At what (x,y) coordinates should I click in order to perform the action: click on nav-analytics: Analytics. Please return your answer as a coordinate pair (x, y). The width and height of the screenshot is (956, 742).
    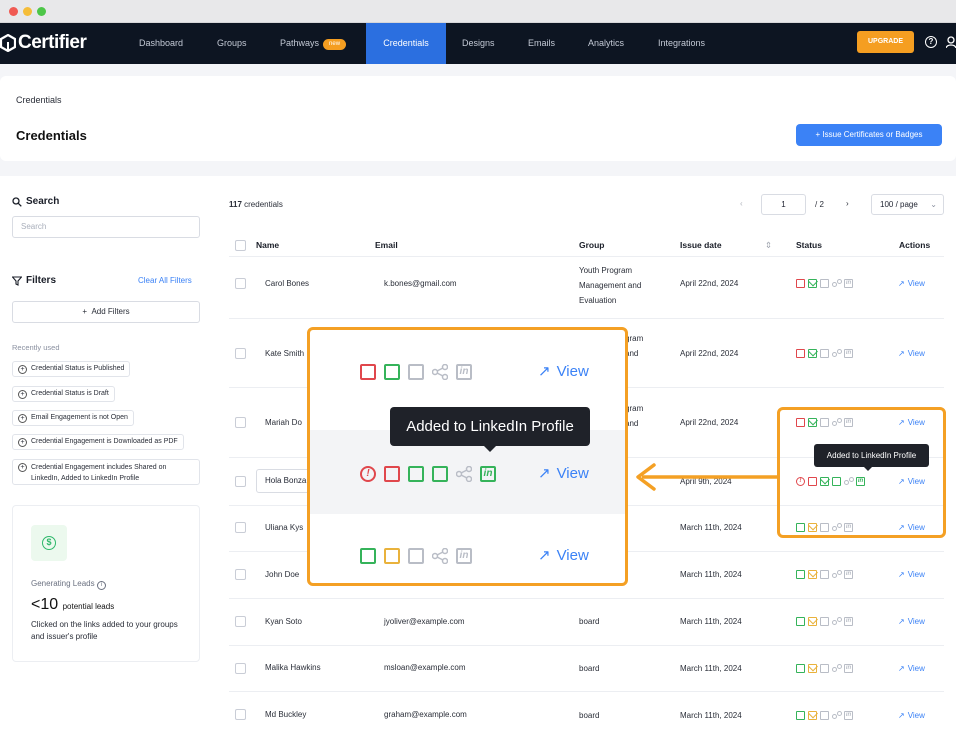
    Looking at the image, I should click on (606, 43).